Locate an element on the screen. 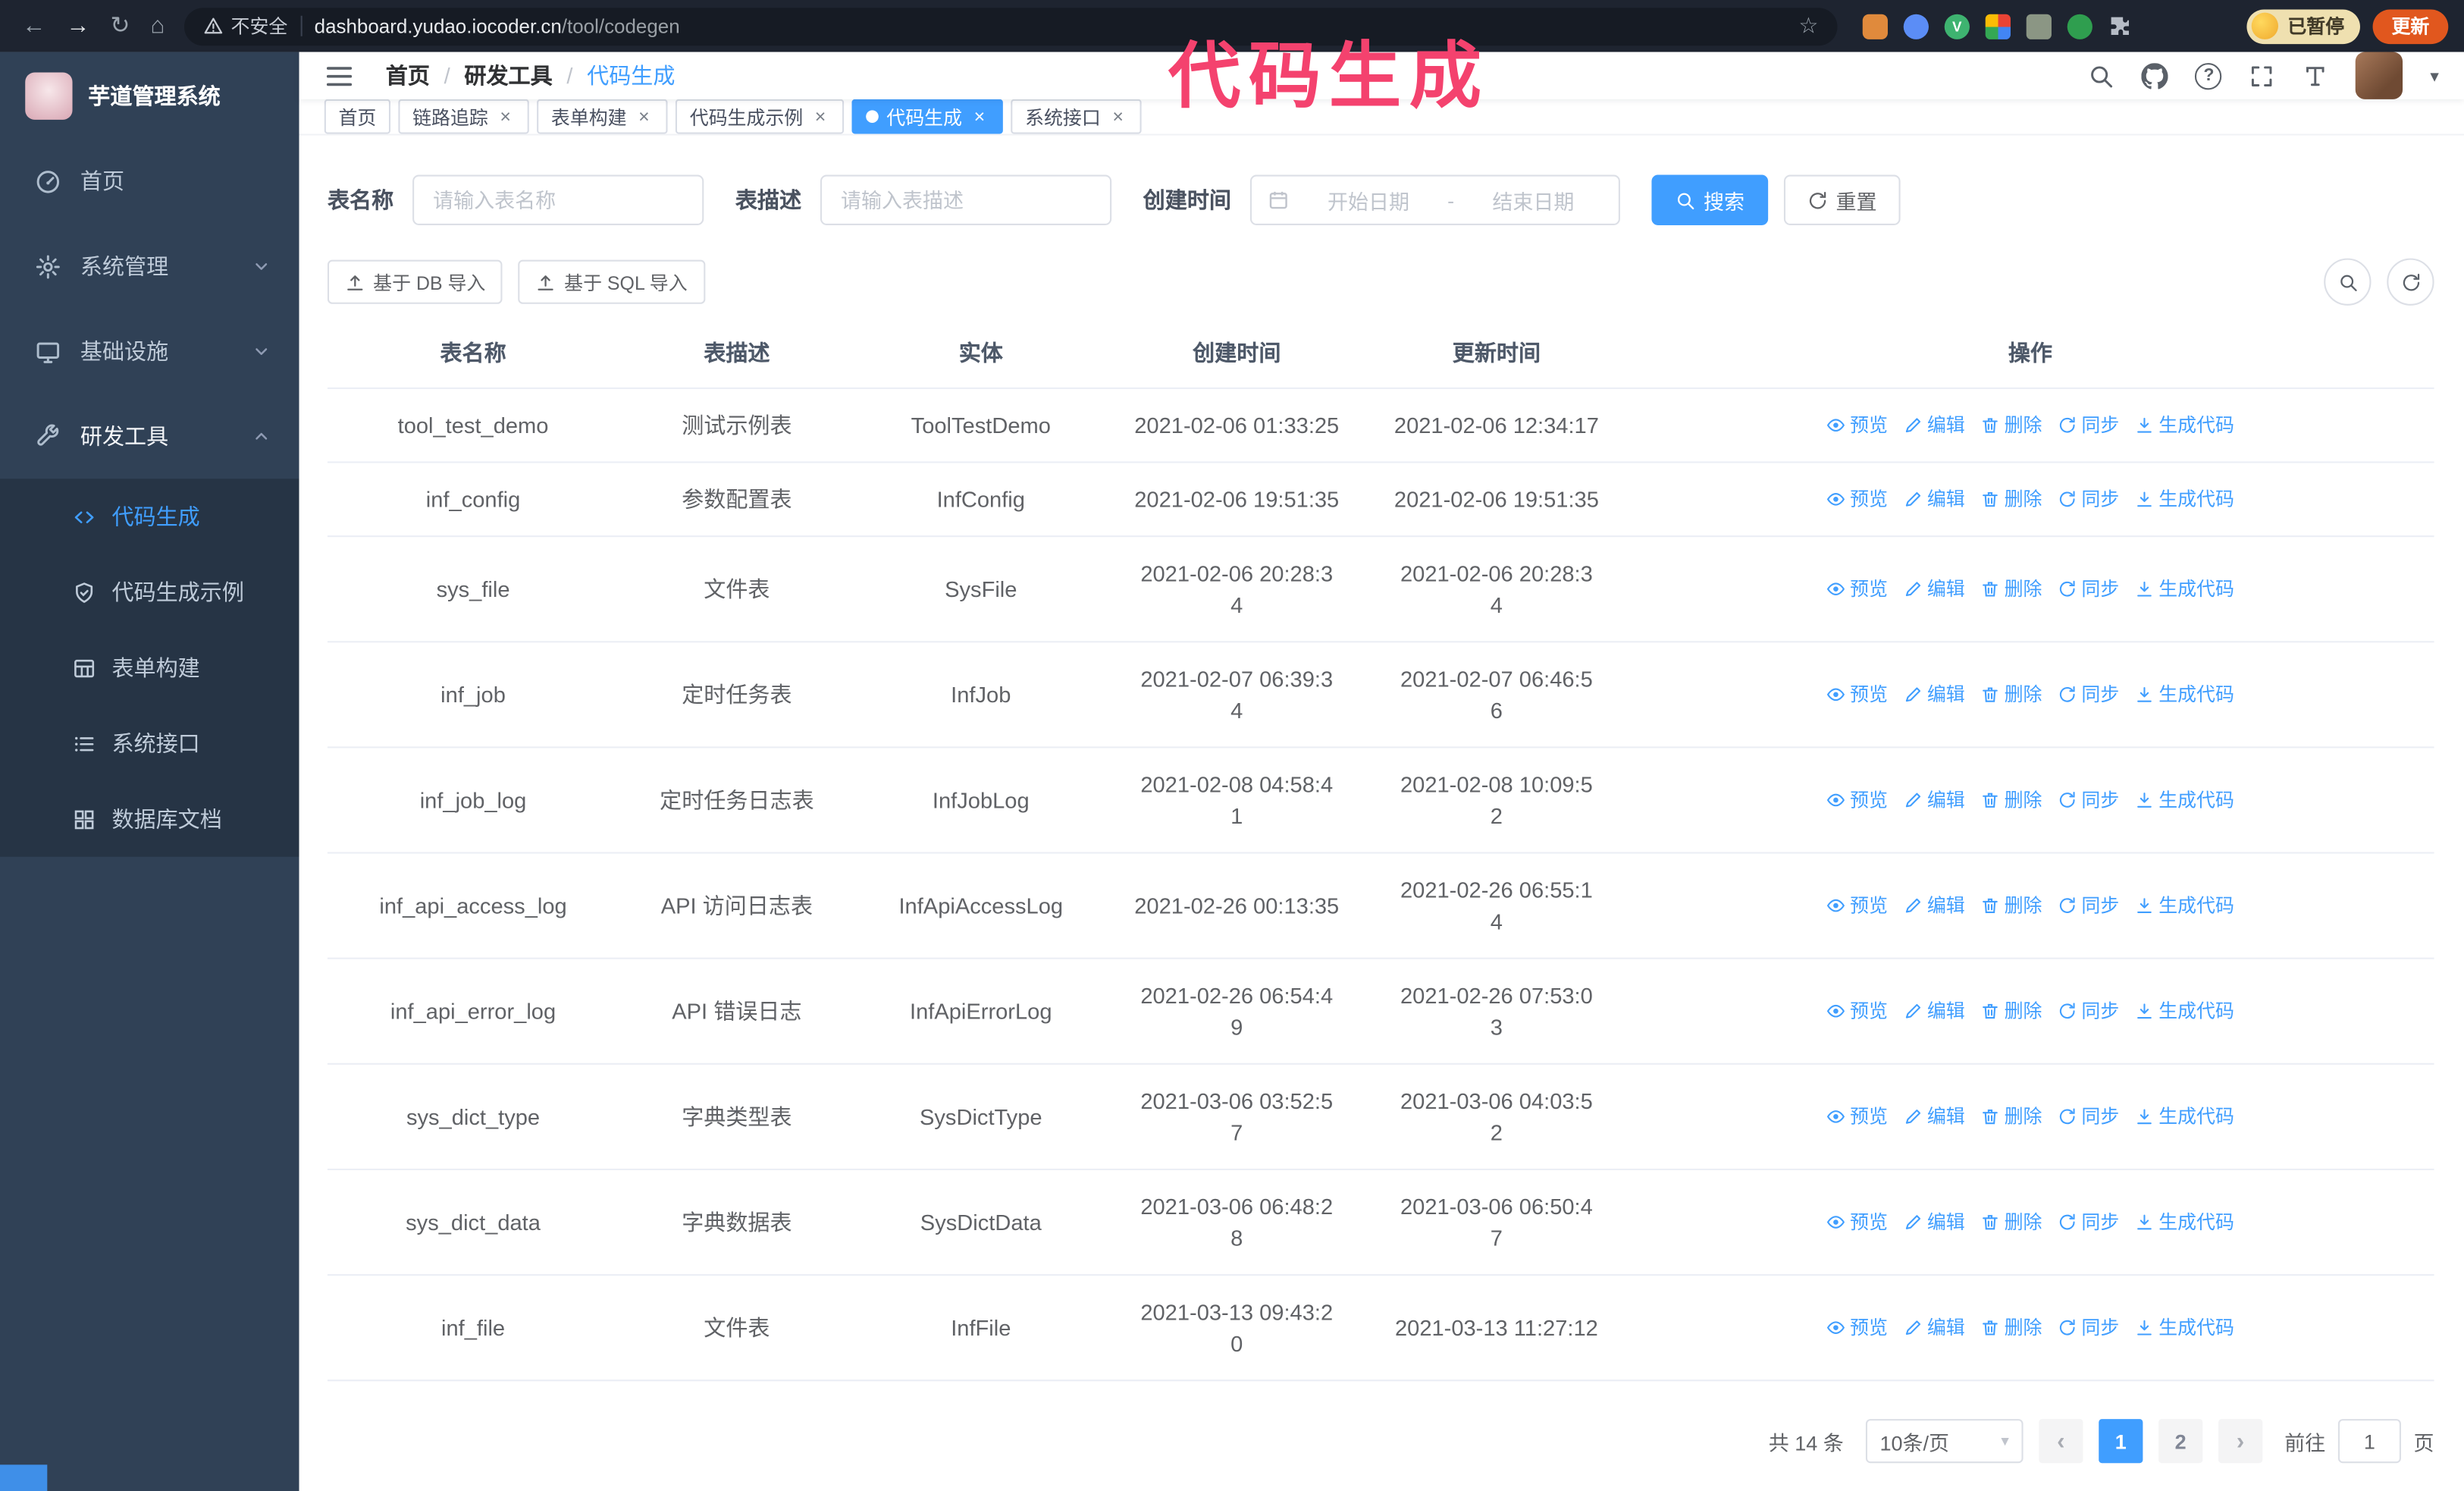  tab-system-api: 系统接口 × is located at coordinates (1076, 116).